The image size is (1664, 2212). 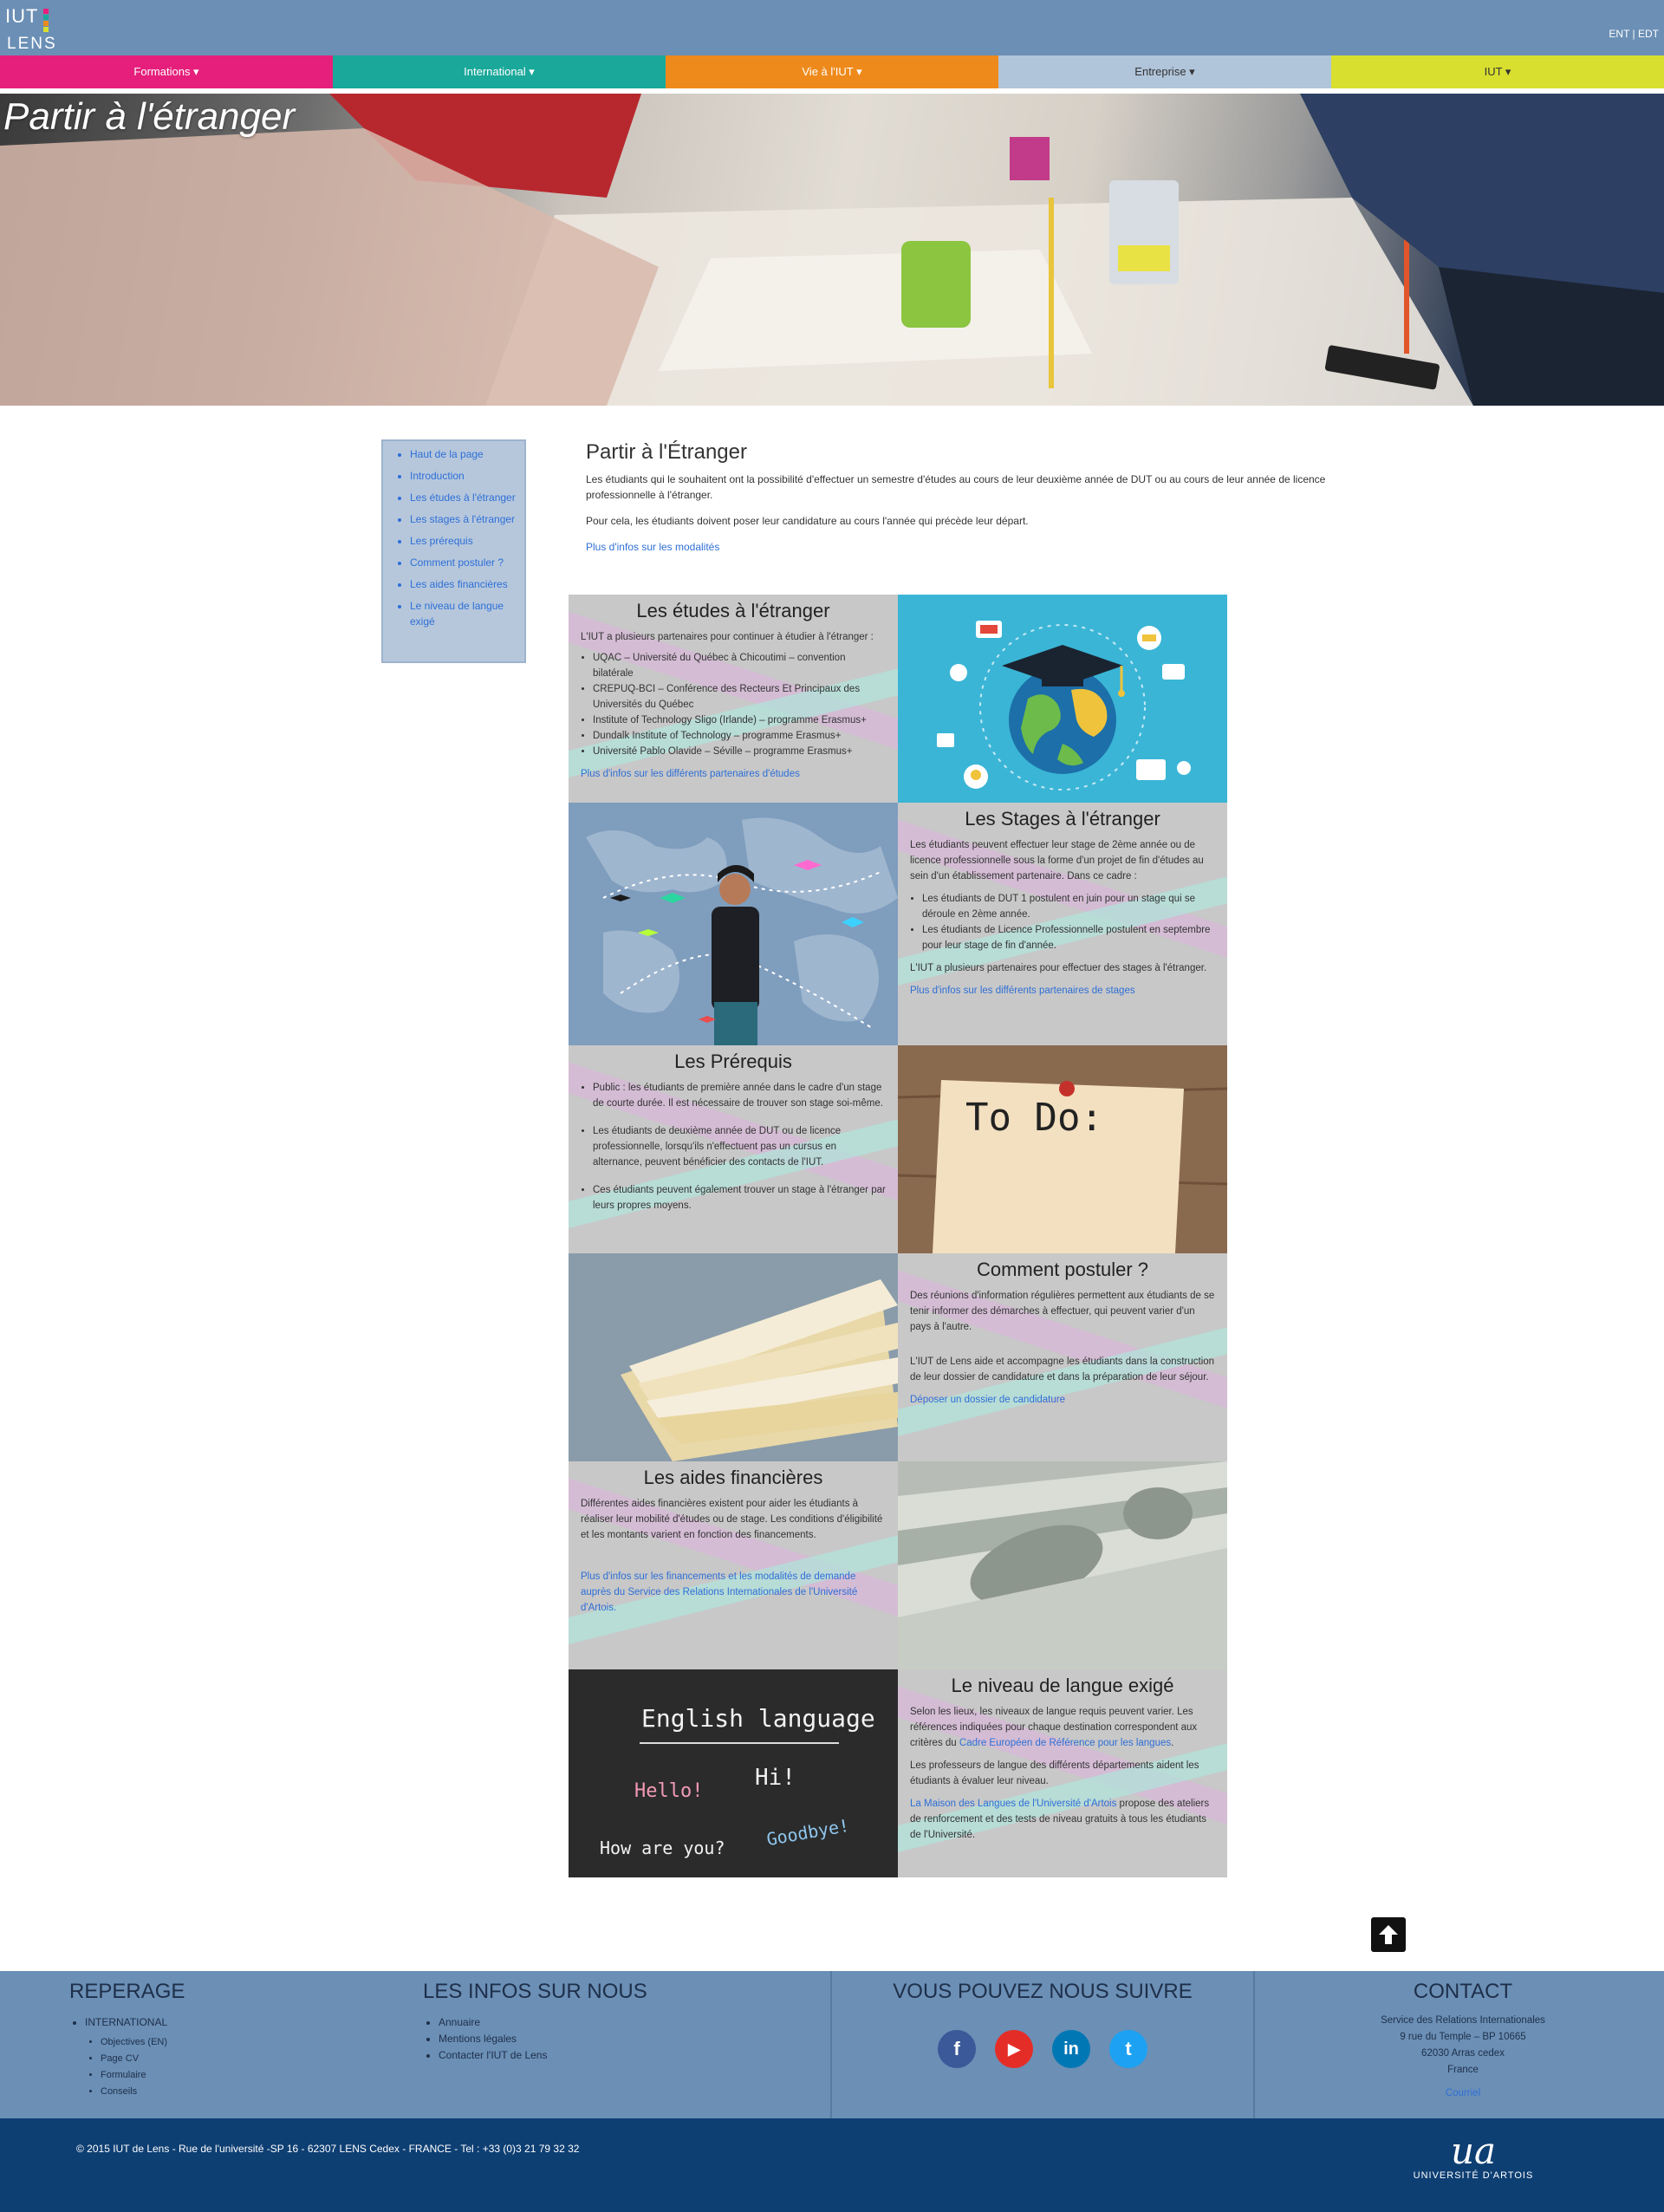 I want to click on footer-contact-title: CONTACT, so click(x=1463, y=1991).